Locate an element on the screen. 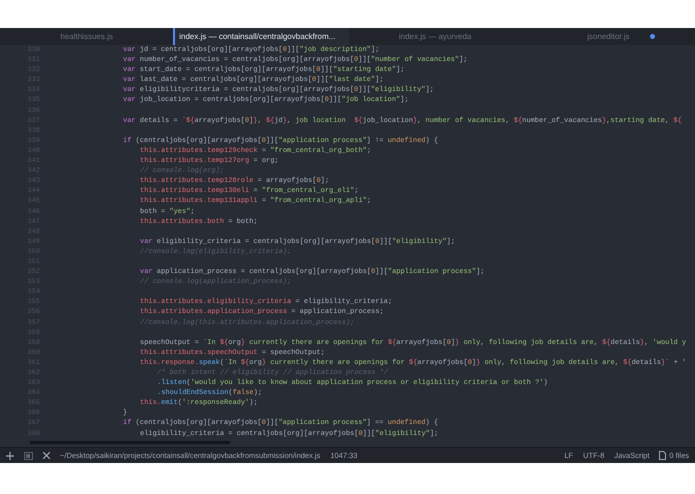 The image size is (695, 494). panel-icon is located at coordinates (28, 456).